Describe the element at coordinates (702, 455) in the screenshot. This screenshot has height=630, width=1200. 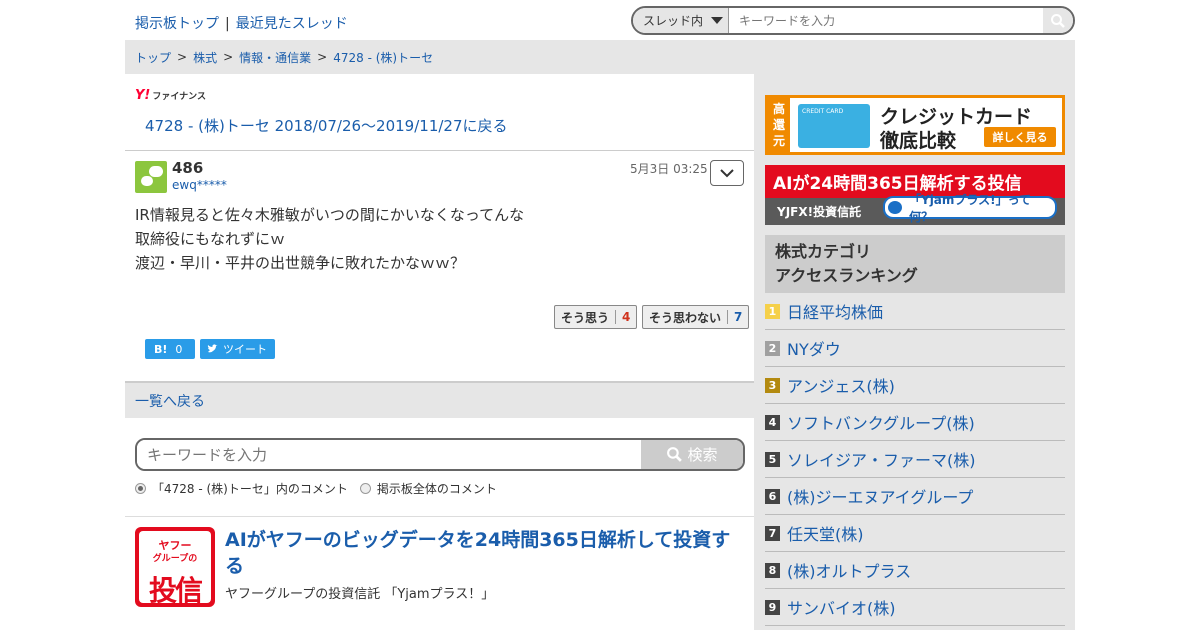
I see `search-button-label: 検索` at that location.